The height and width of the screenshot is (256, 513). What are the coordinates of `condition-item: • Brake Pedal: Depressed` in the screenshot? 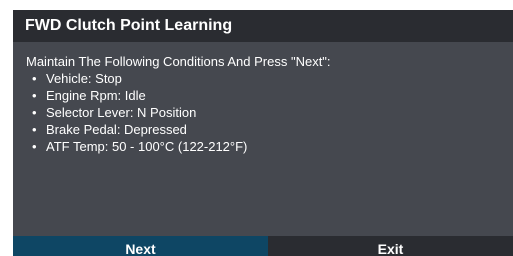 It's located at (139, 129).